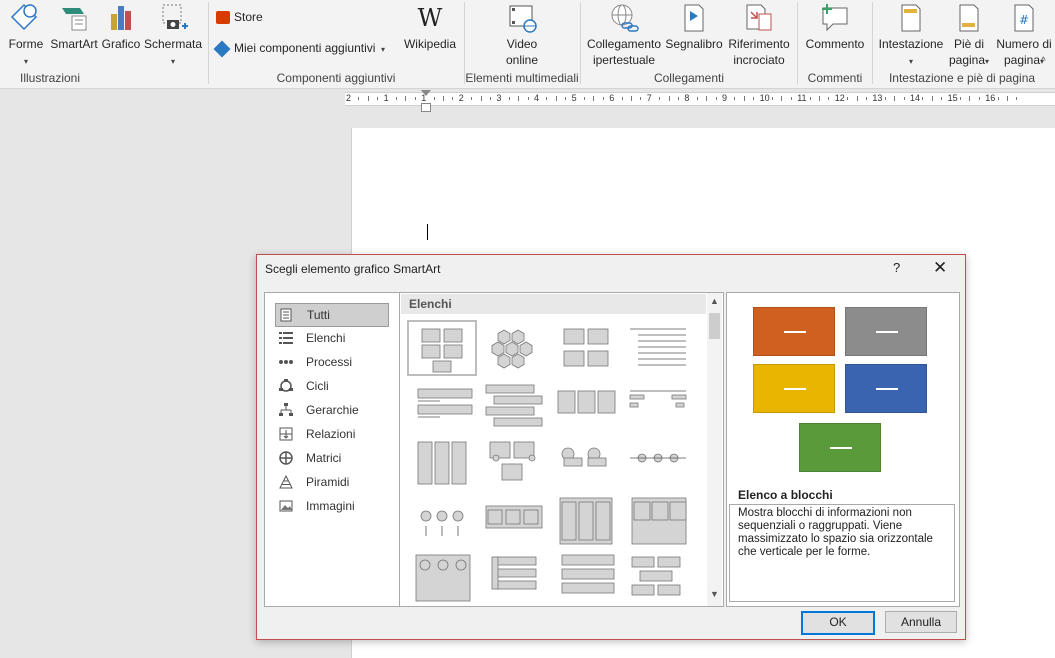 This screenshot has height=658, width=1055. What do you see at coordinates (121, 44) in the screenshot?
I see `chart-label: Grafico` at bounding box center [121, 44].